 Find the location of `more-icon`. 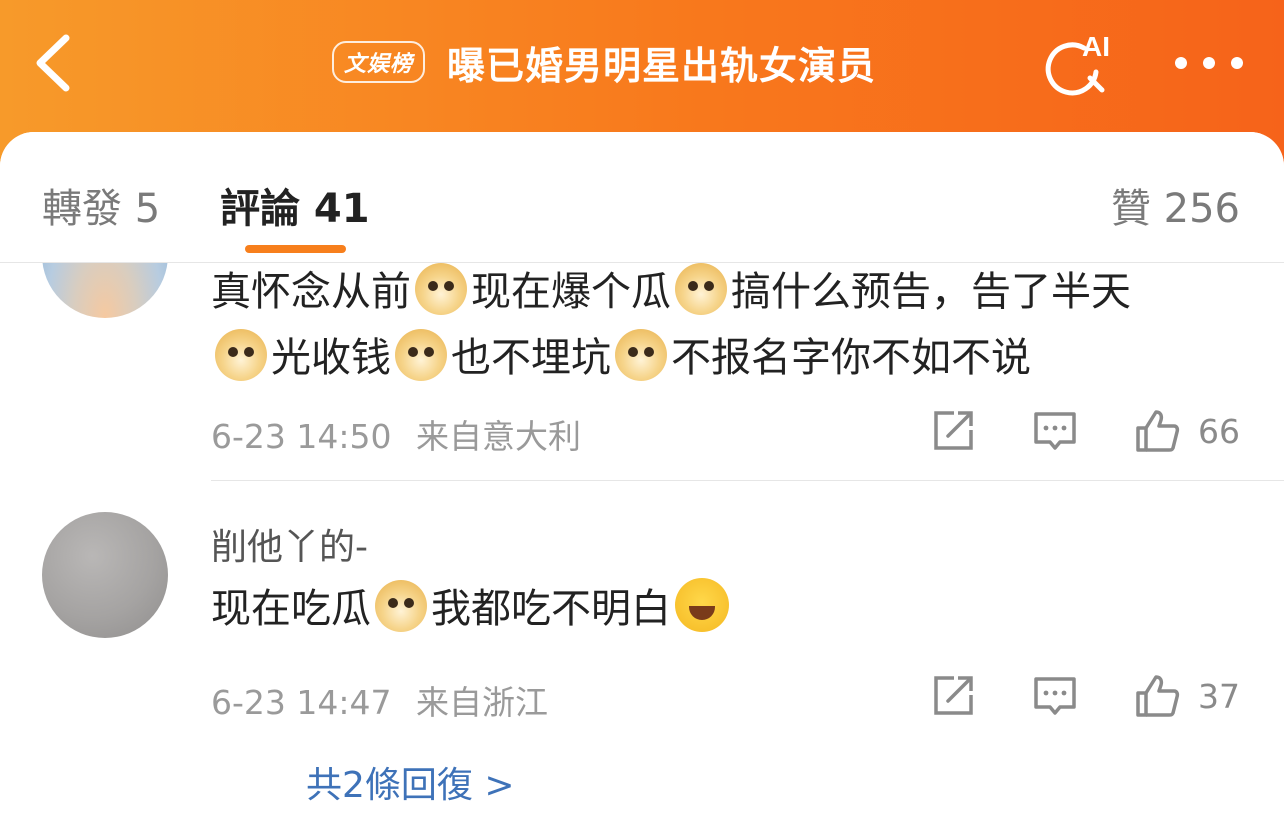

more-icon is located at coordinates (1209, 63).